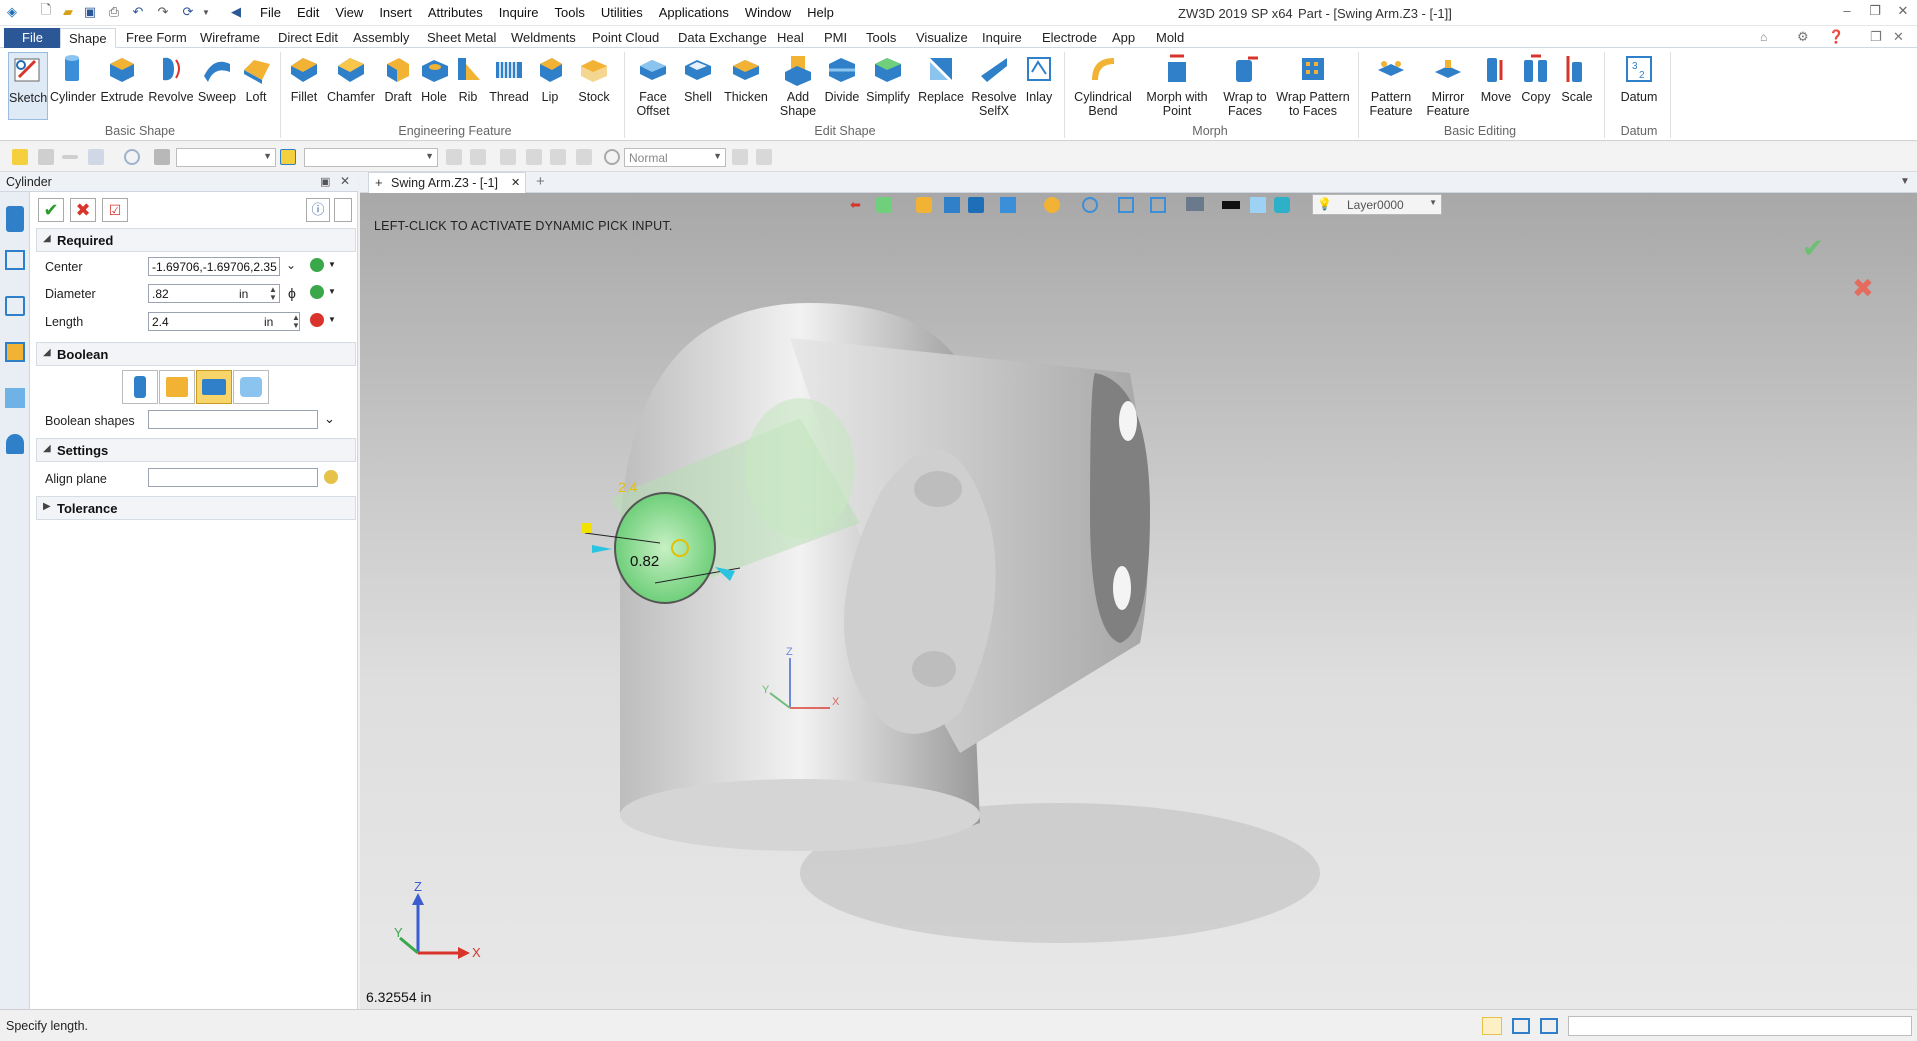  I want to click on diameter-input: .82, so click(214, 293).